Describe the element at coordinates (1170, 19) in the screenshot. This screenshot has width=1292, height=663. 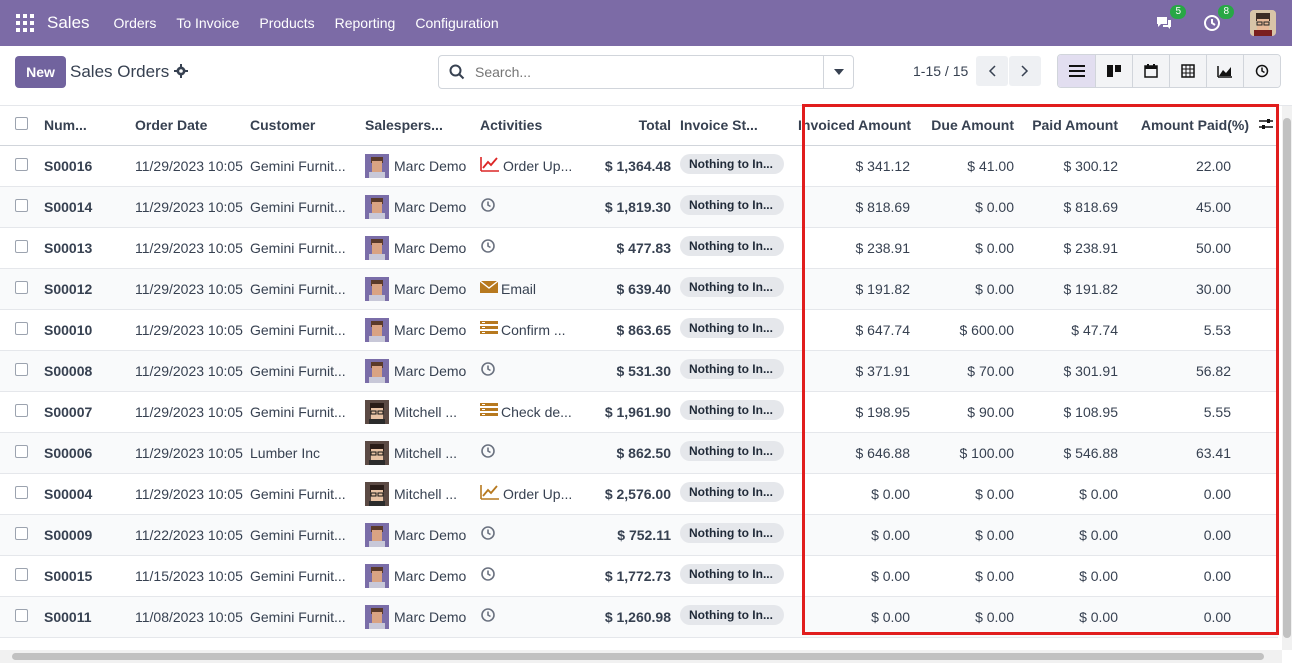
I see `chat-icon: 5` at that location.